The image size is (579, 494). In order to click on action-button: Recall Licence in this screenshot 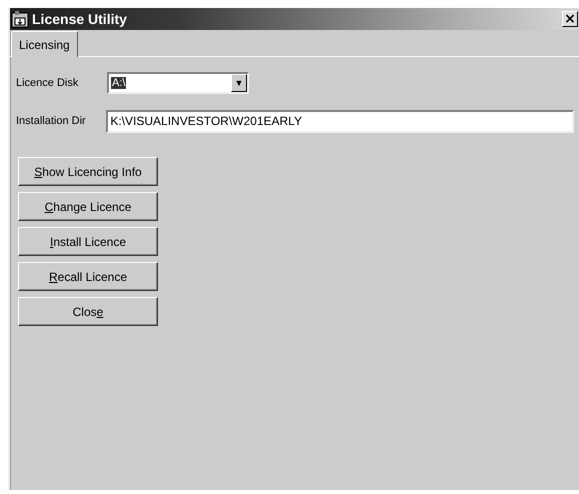, I will do `click(88, 276)`.